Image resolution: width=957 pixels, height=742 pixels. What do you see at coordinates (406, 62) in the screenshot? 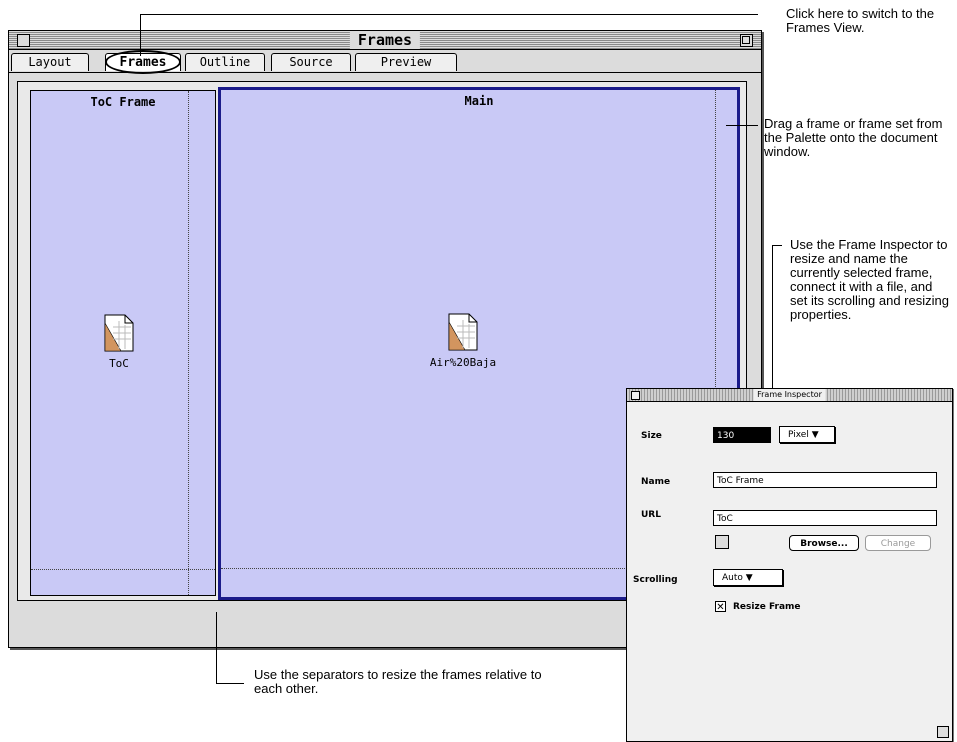
I see `tab-preview: Preview` at bounding box center [406, 62].